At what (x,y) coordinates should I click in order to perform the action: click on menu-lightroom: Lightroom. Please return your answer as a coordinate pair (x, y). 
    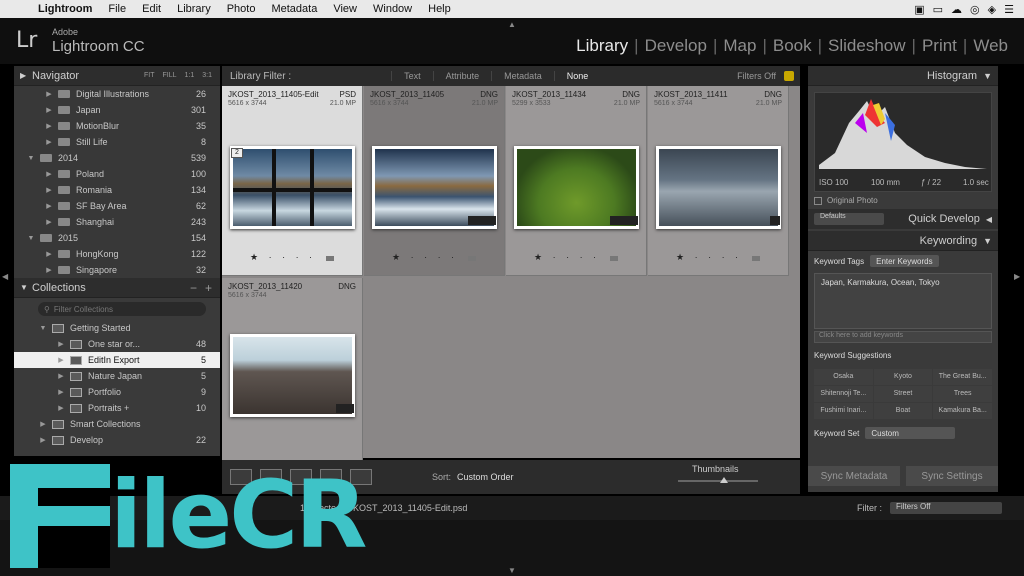
    Looking at the image, I should click on (65, 9).